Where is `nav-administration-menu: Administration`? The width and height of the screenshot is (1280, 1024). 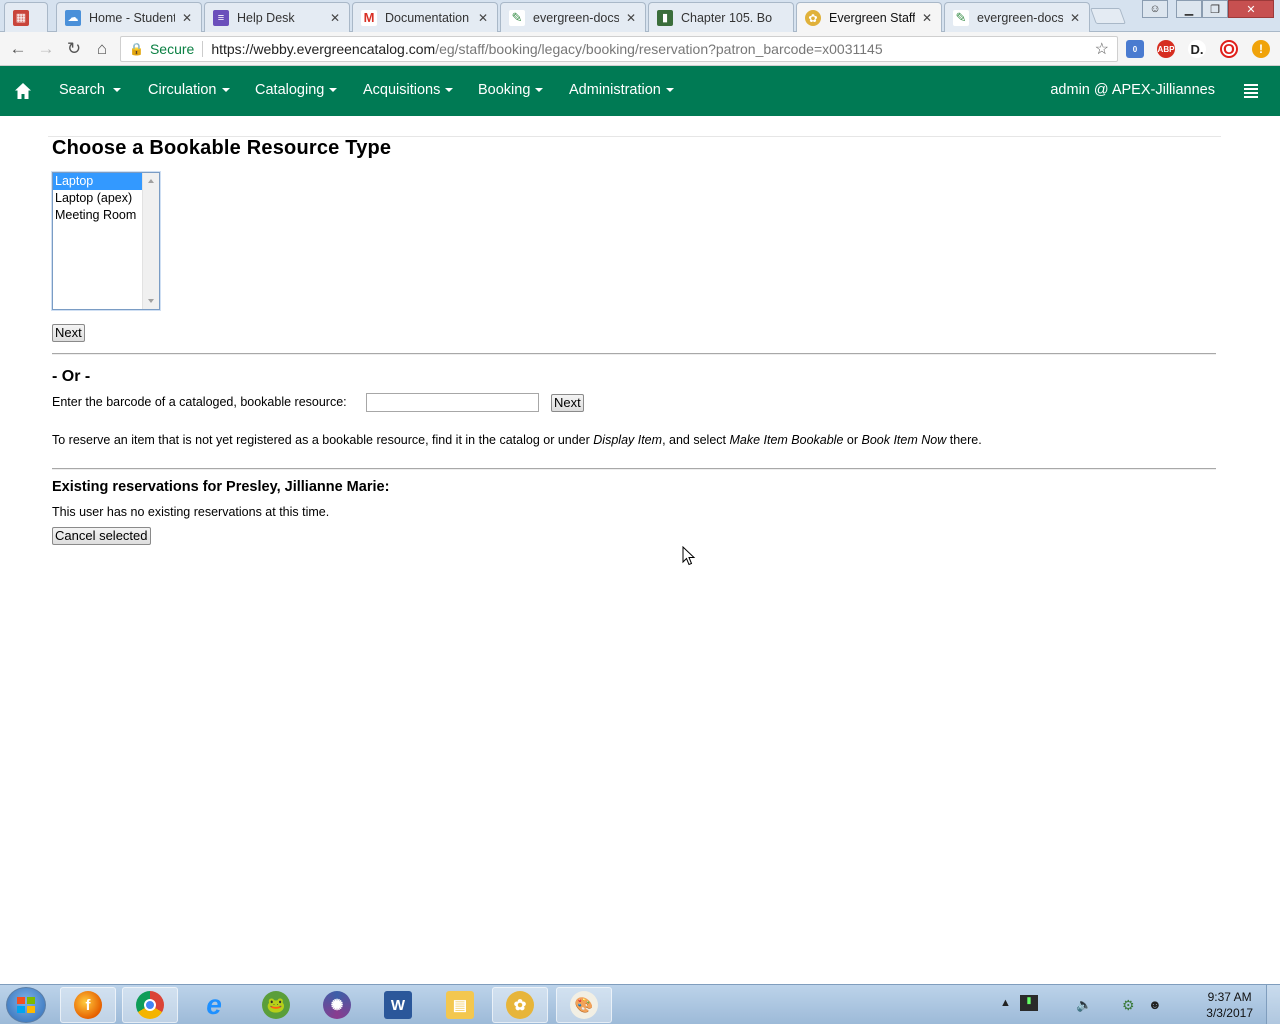
nav-administration-menu: Administration is located at coordinates (621, 90).